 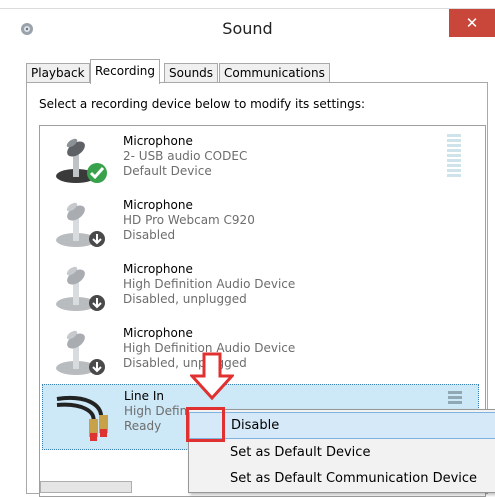 What do you see at coordinates (342, 478) in the screenshot?
I see `menu-item-set-default-communication-device: Set as Default Communication Device` at bounding box center [342, 478].